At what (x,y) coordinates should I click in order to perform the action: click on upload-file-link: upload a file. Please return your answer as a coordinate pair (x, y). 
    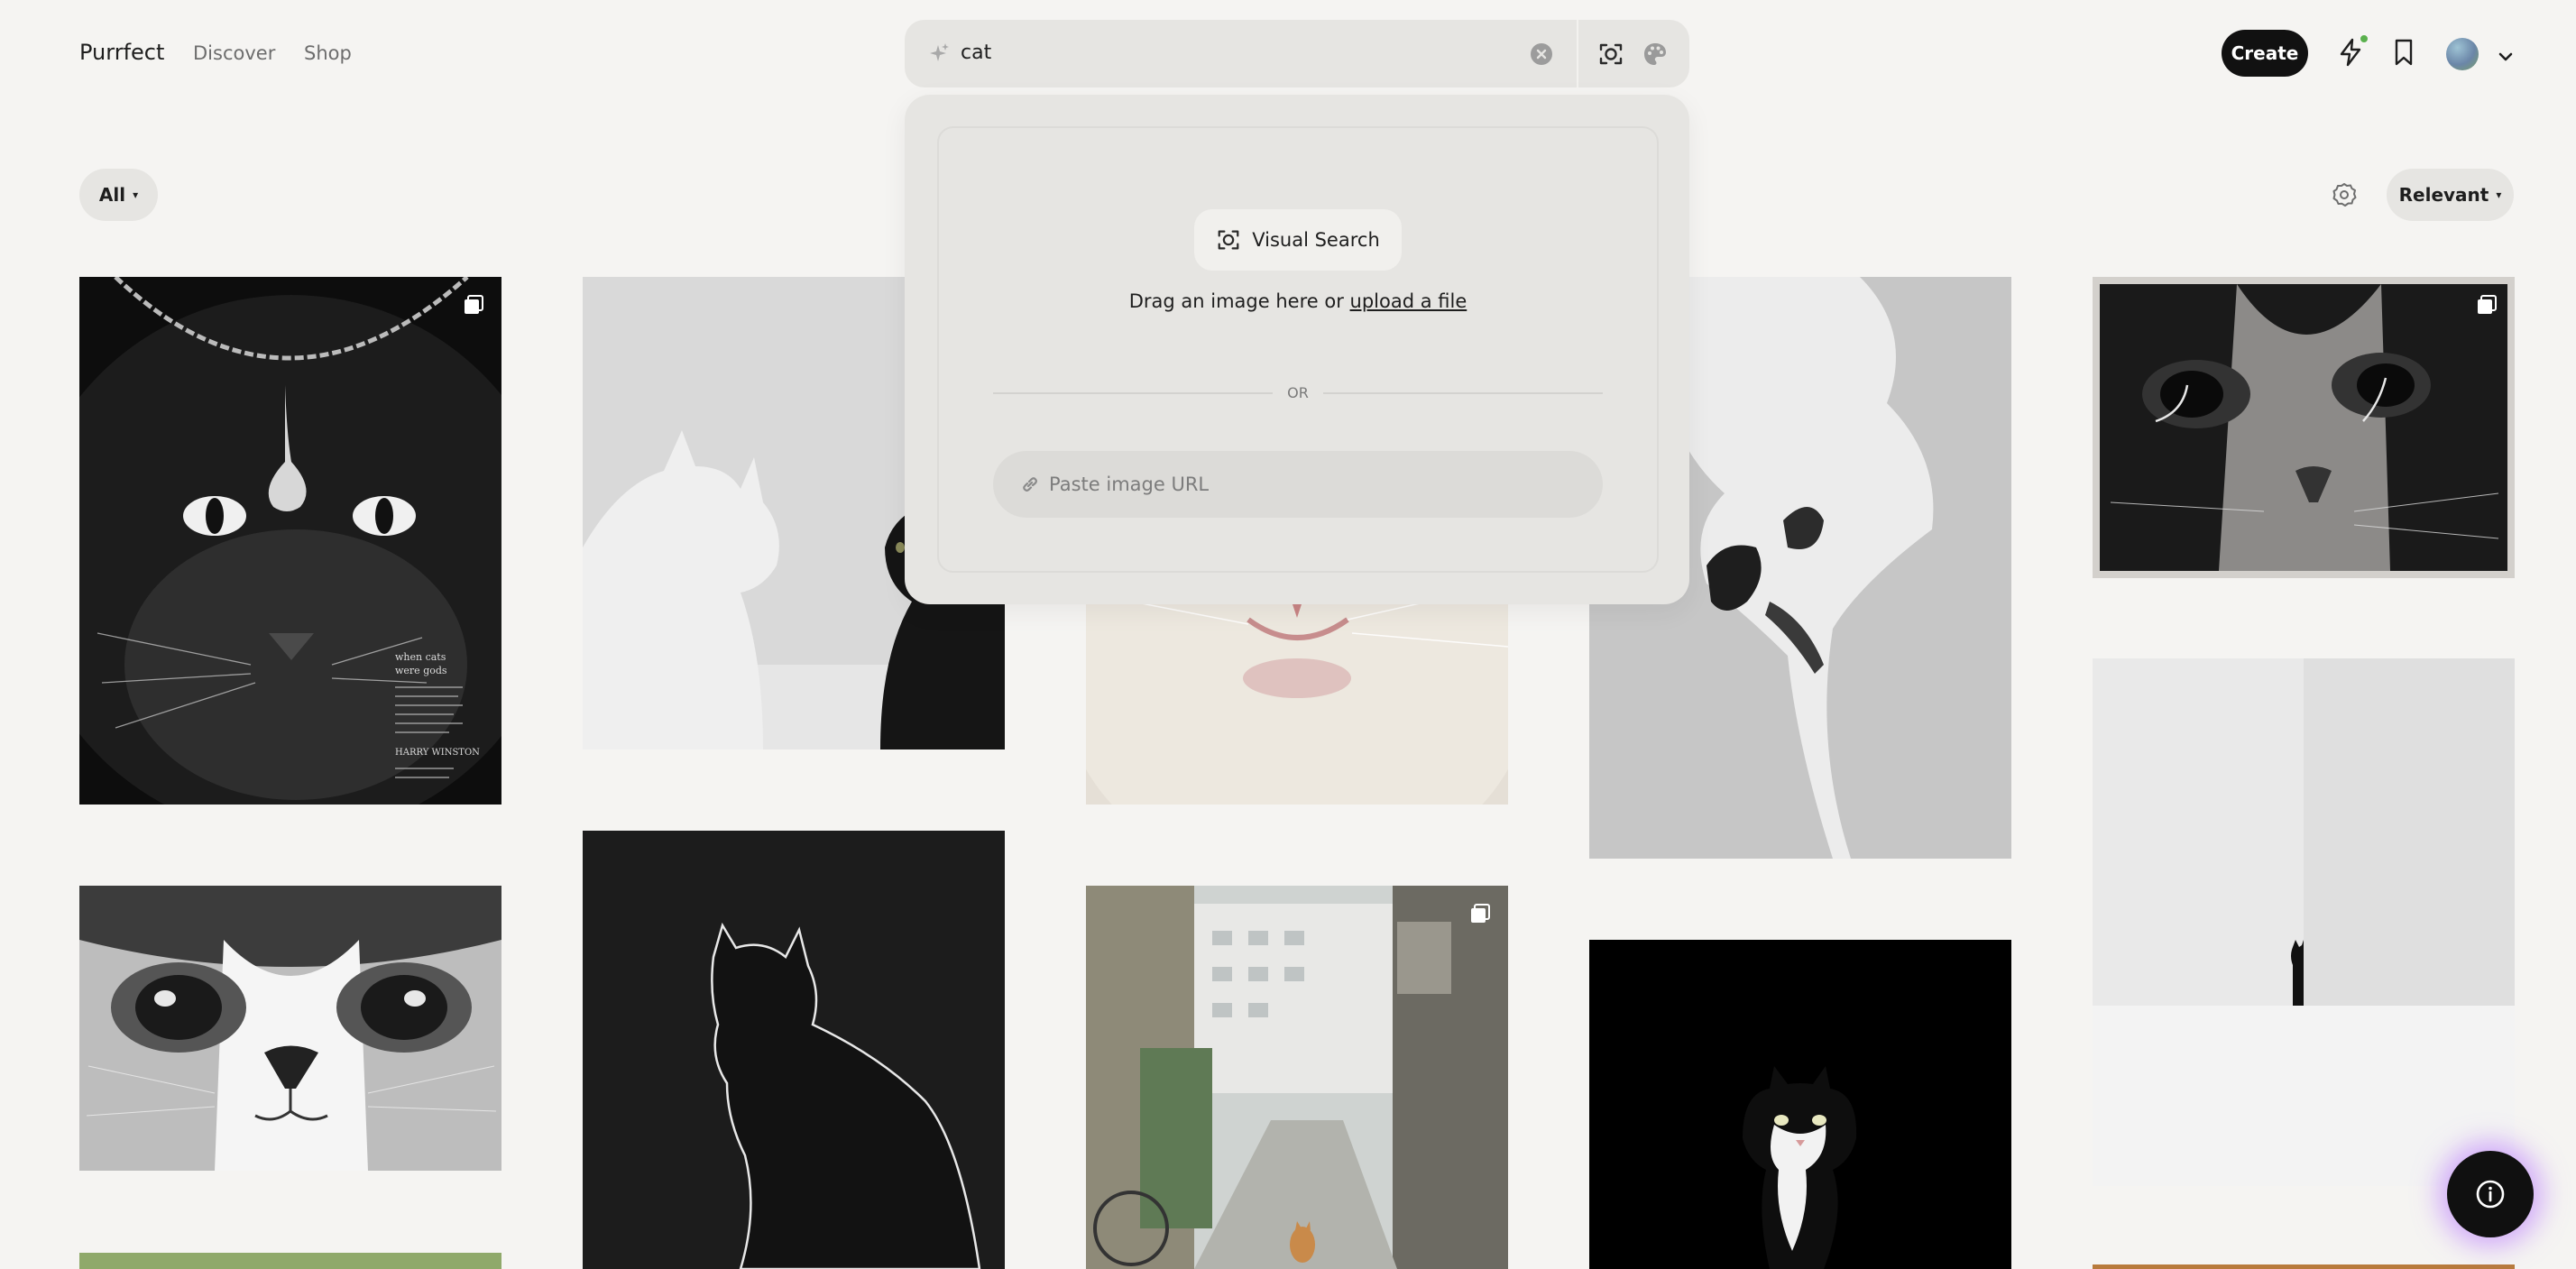
    Looking at the image, I should click on (1408, 301).